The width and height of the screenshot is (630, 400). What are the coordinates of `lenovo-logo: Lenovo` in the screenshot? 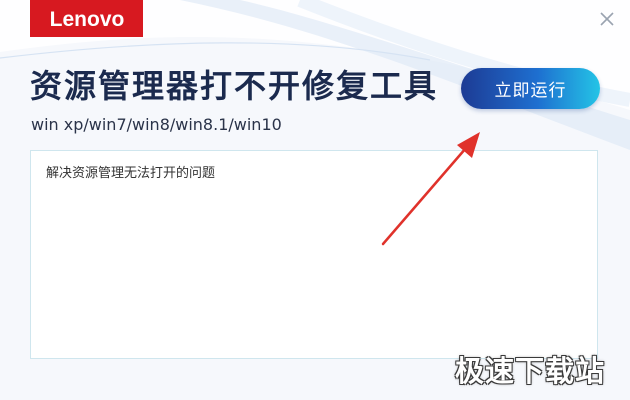 It's located at (86, 18).